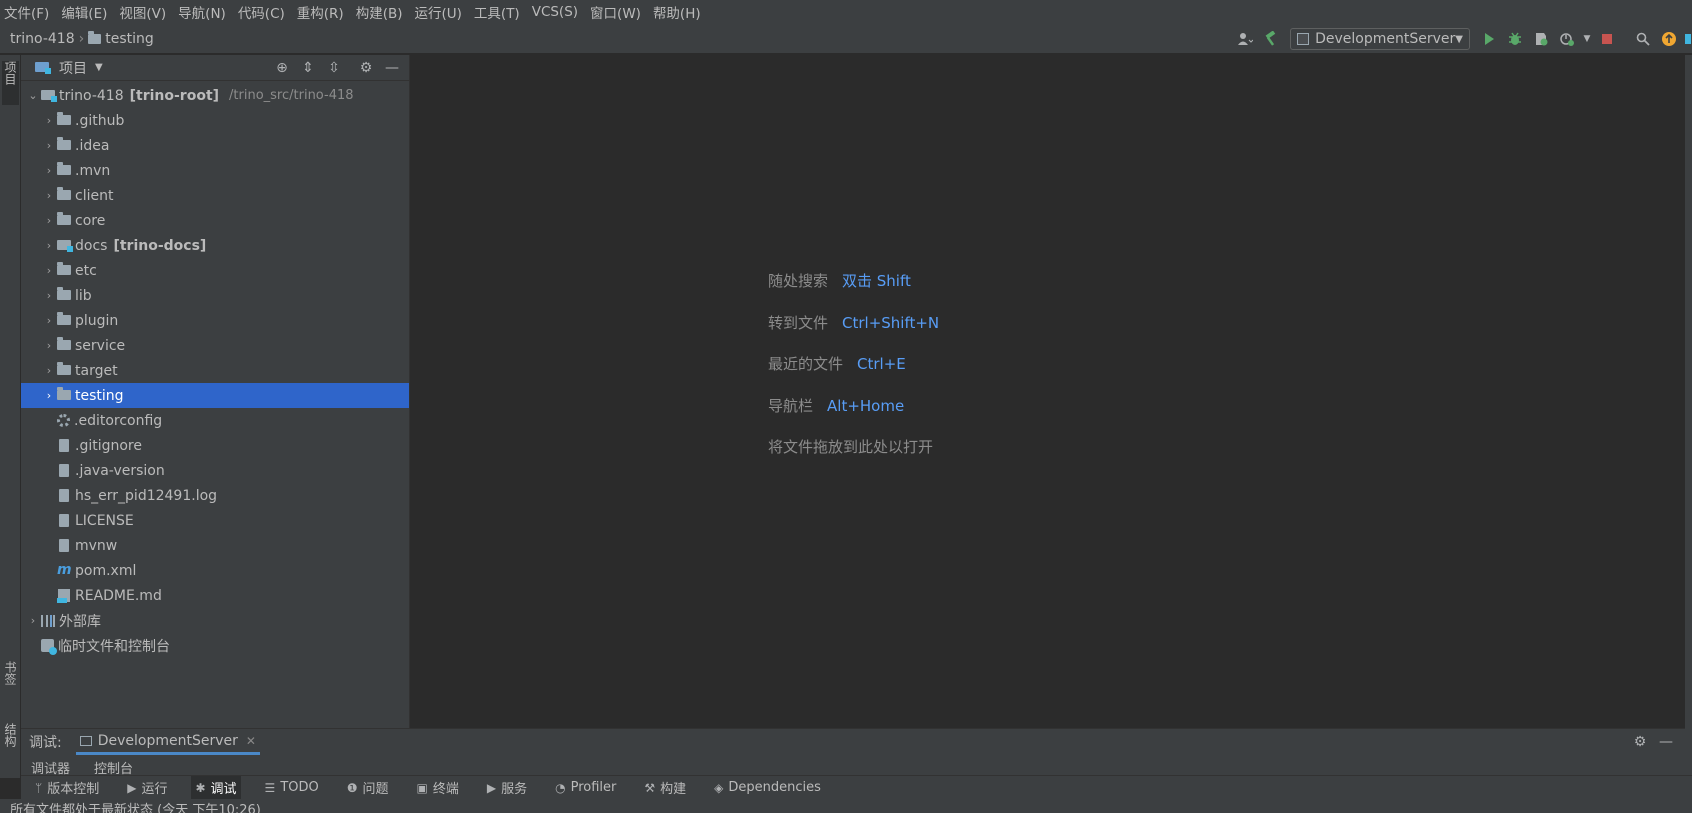  Describe the element at coordinates (1643, 39) in the screenshot. I see `search-icon` at that location.